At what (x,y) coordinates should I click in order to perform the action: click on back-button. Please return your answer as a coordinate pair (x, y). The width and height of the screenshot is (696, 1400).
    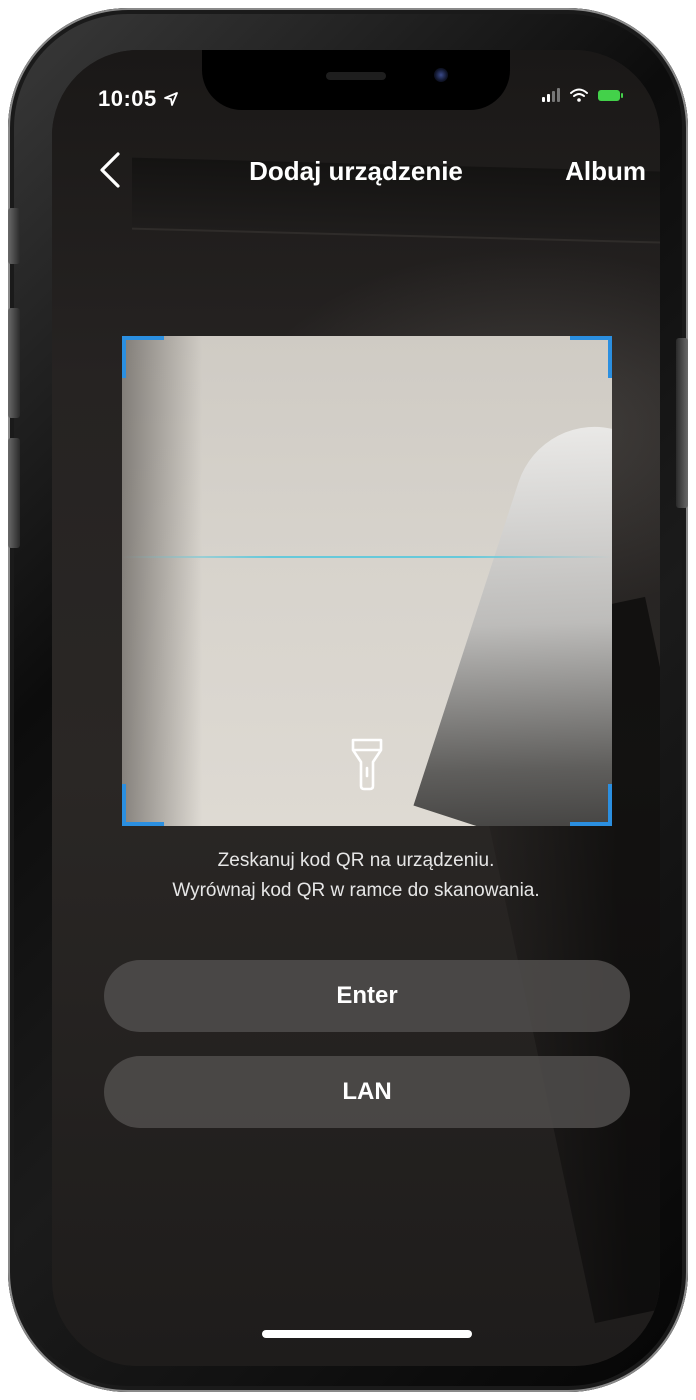
    Looking at the image, I should click on (118, 172).